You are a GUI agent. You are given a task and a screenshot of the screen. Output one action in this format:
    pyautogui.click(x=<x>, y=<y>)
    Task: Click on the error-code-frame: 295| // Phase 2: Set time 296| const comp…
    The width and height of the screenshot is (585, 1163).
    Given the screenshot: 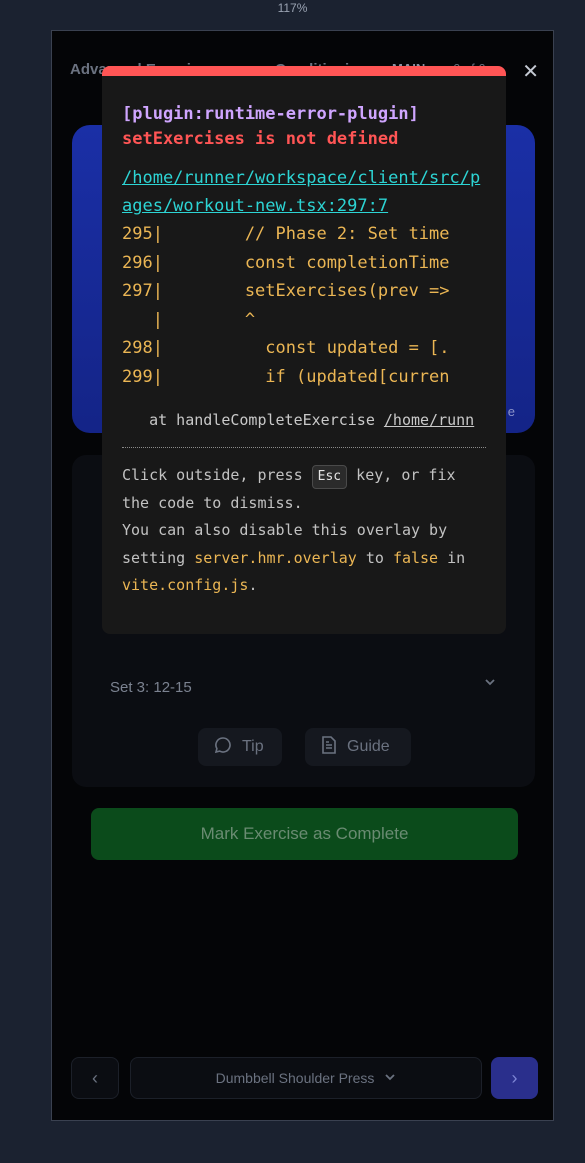 What is the action you would take?
    pyautogui.click(x=304, y=305)
    